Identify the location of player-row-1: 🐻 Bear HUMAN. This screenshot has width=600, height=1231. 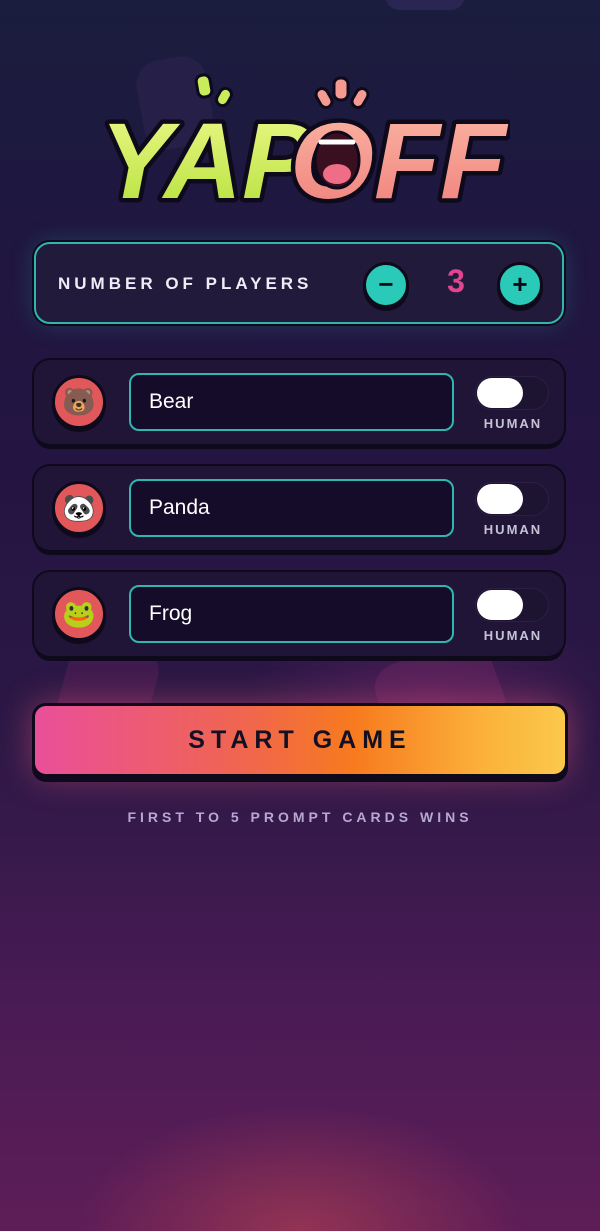
(299, 402).